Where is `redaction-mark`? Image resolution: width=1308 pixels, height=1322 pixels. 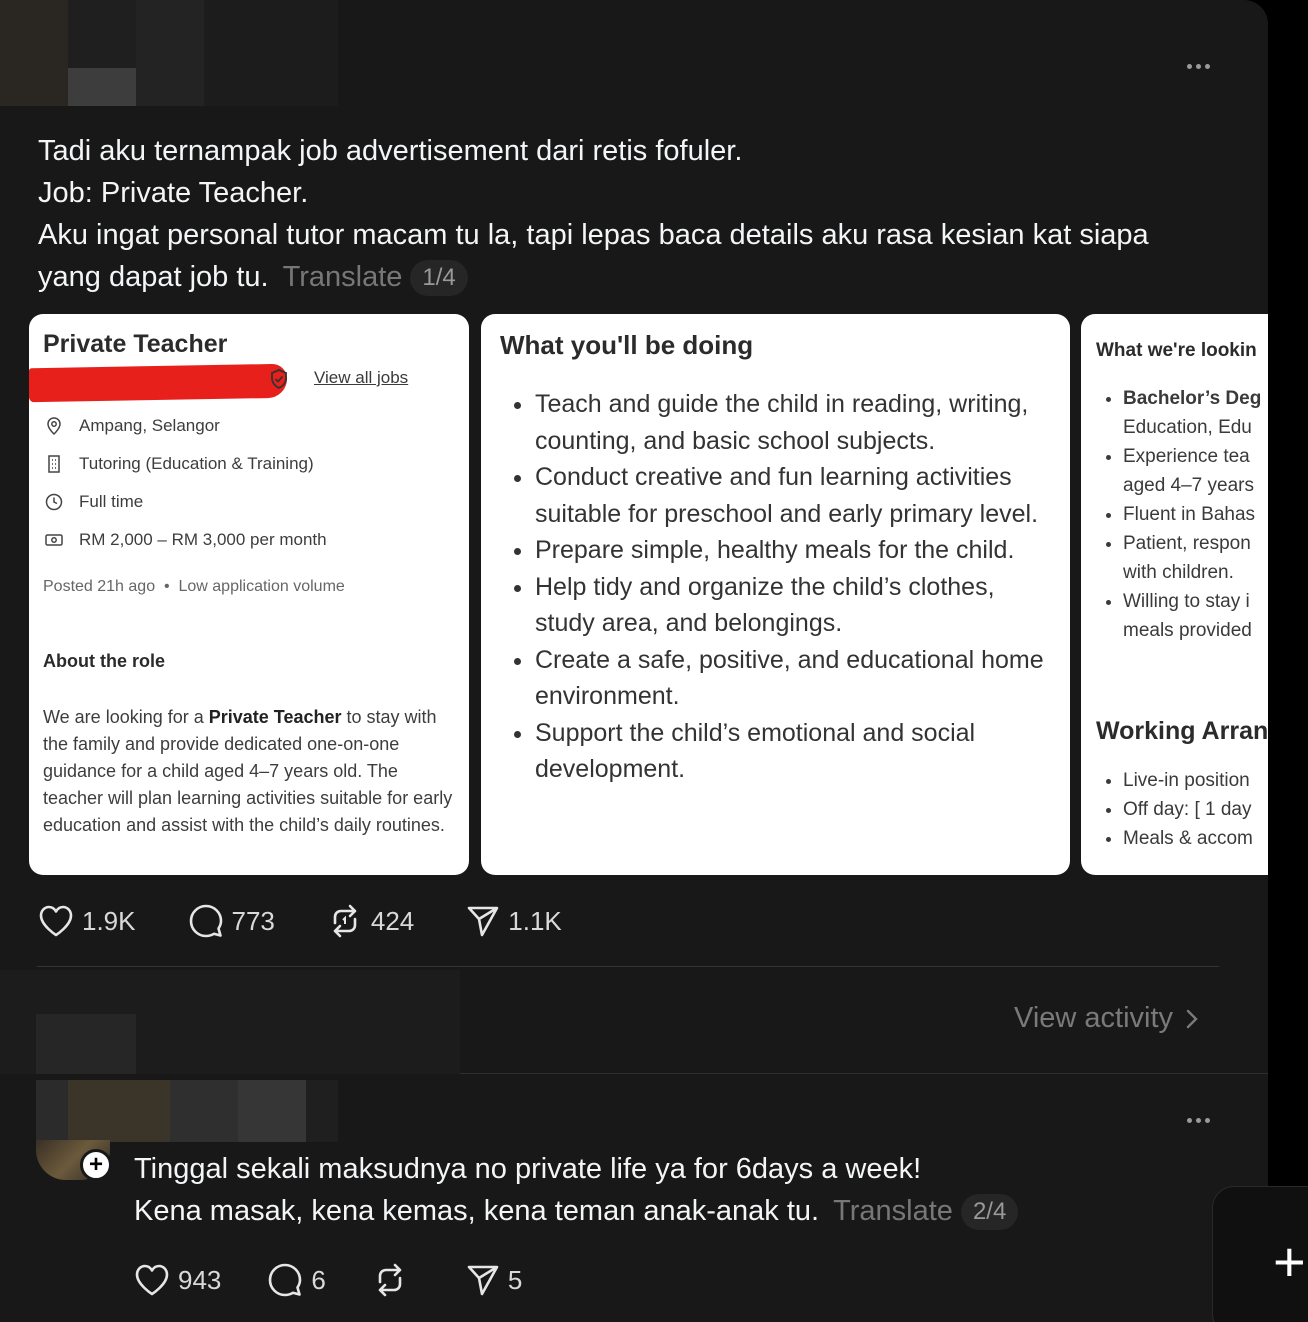
redaction-mark is located at coordinates (158, 383).